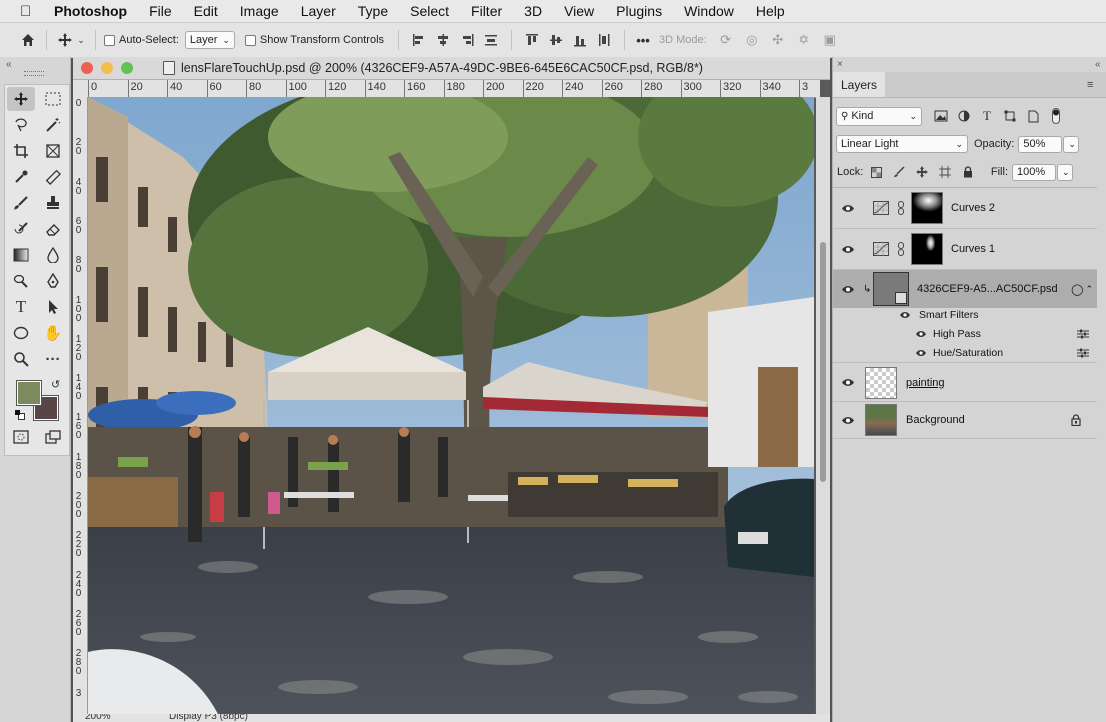 Image resolution: width=1106 pixels, height=722 pixels. Describe the element at coordinates (859, 84) in the screenshot. I see `tab-layers: Layers` at that location.